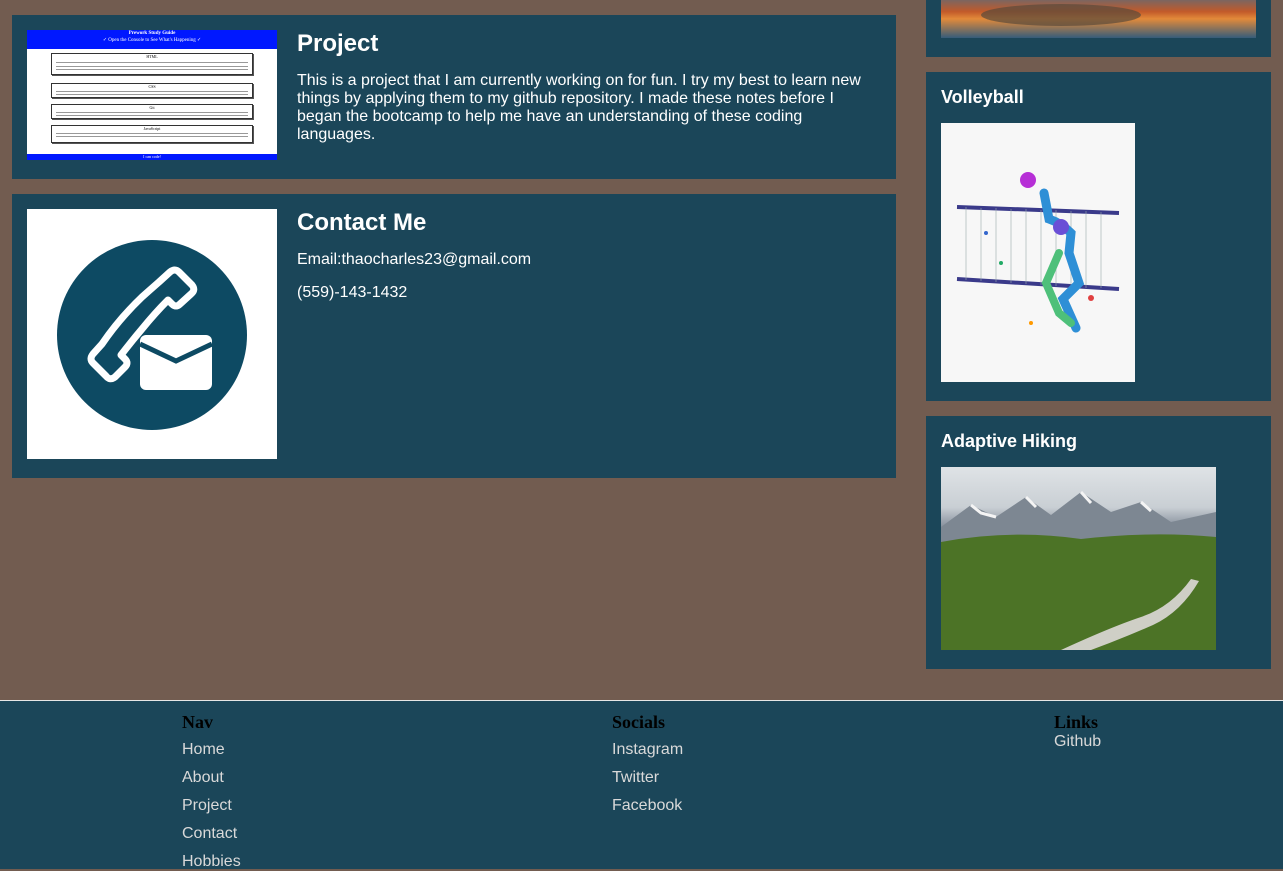 This screenshot has width=1283, height=871. Describe the element at coordinates (647, 763) in the screenshot. I see `footer-socials: Socials Instagram Twitter Facebook` at that location.